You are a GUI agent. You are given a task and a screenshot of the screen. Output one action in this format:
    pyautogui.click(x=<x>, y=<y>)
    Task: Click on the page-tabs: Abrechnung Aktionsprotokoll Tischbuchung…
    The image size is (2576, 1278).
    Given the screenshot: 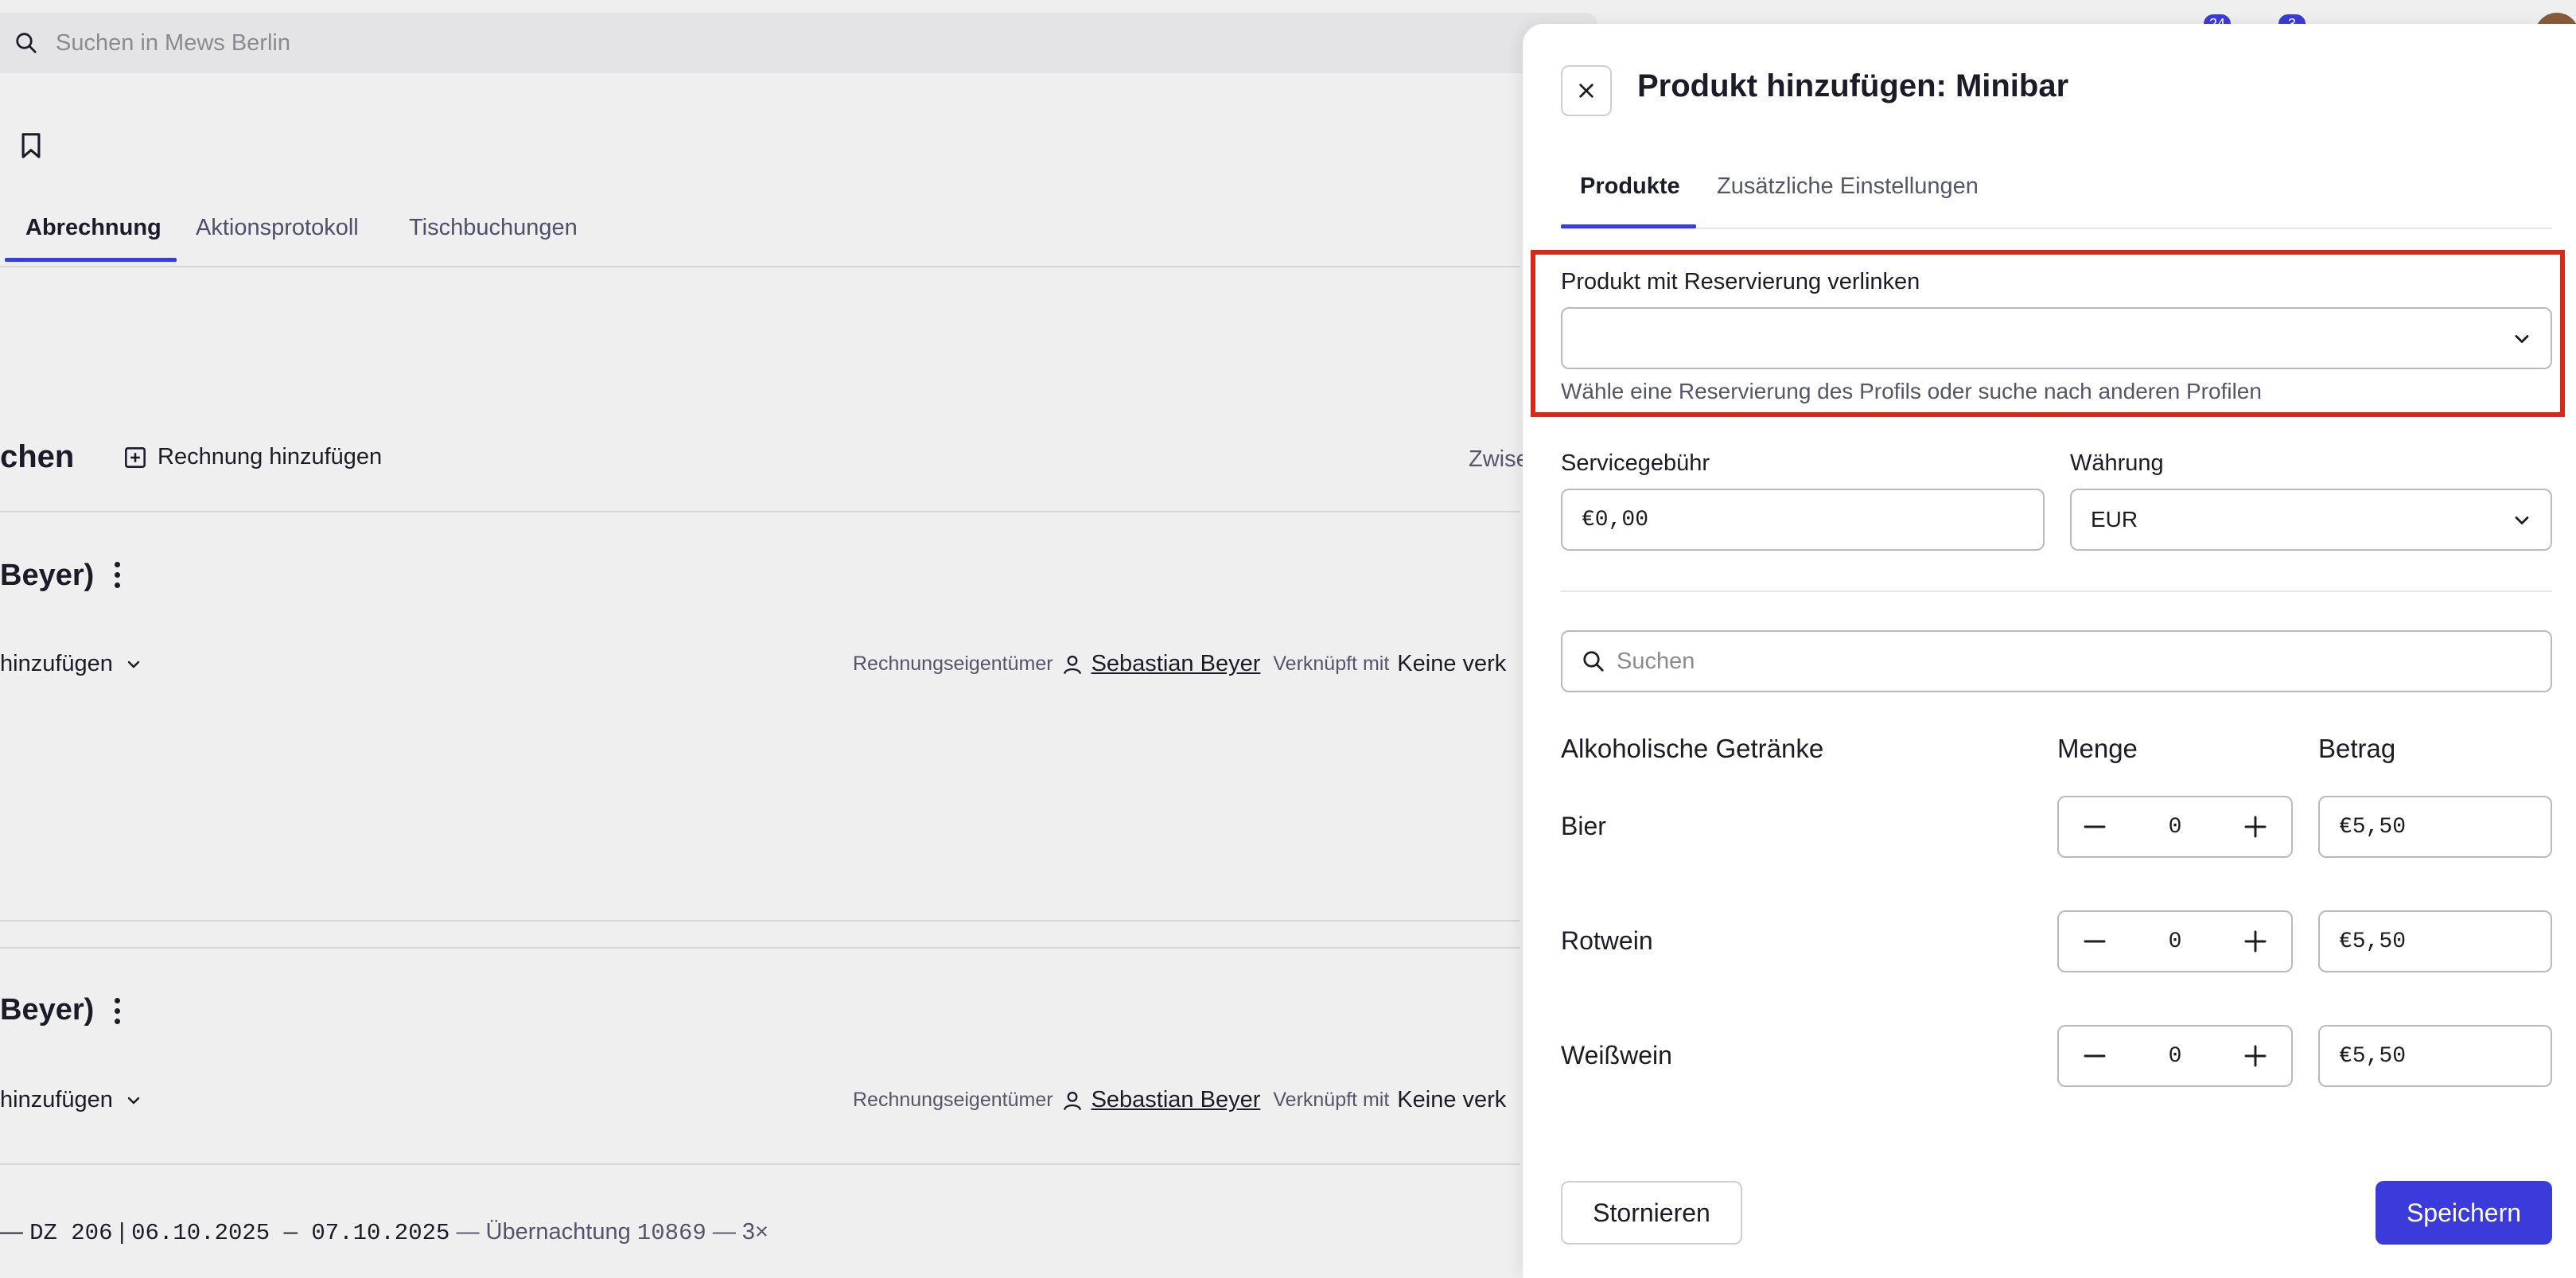 What is the action you would take?
    pyautogui.click(x=760, y=237)
    